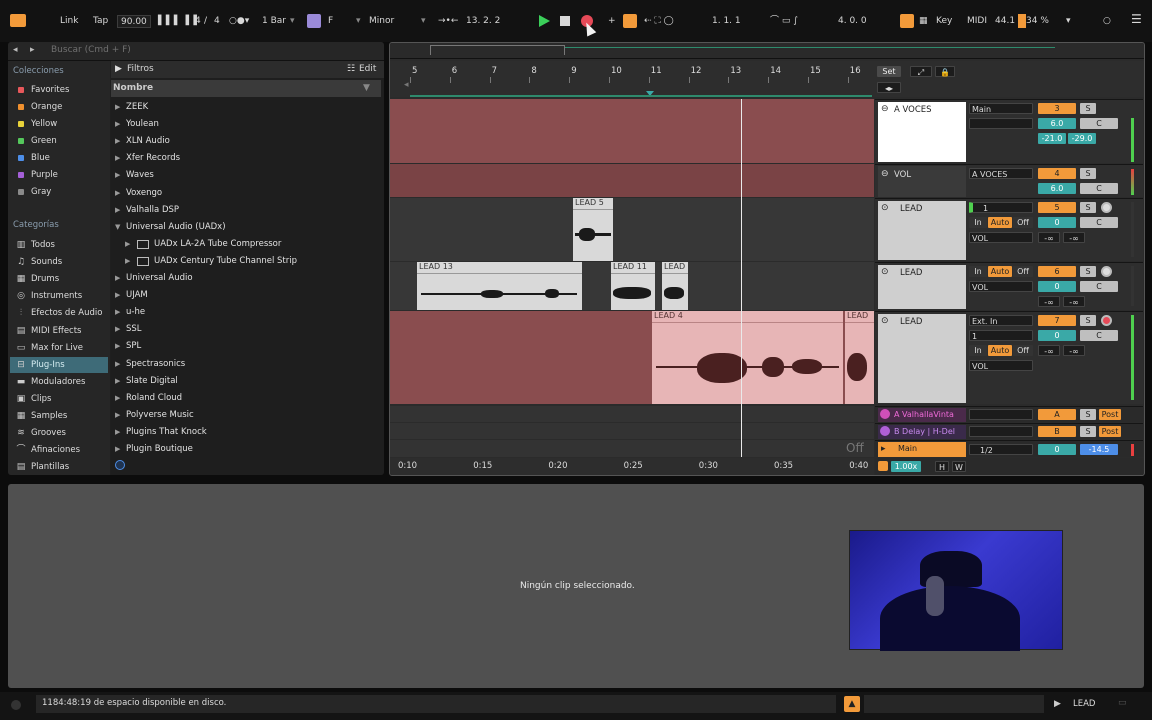 This screenshot has height=720, width=1152. Describe the element at coordinates (726, 21) in the screenshot. I see `loop-start-field: 1. 1. 1` at that location.